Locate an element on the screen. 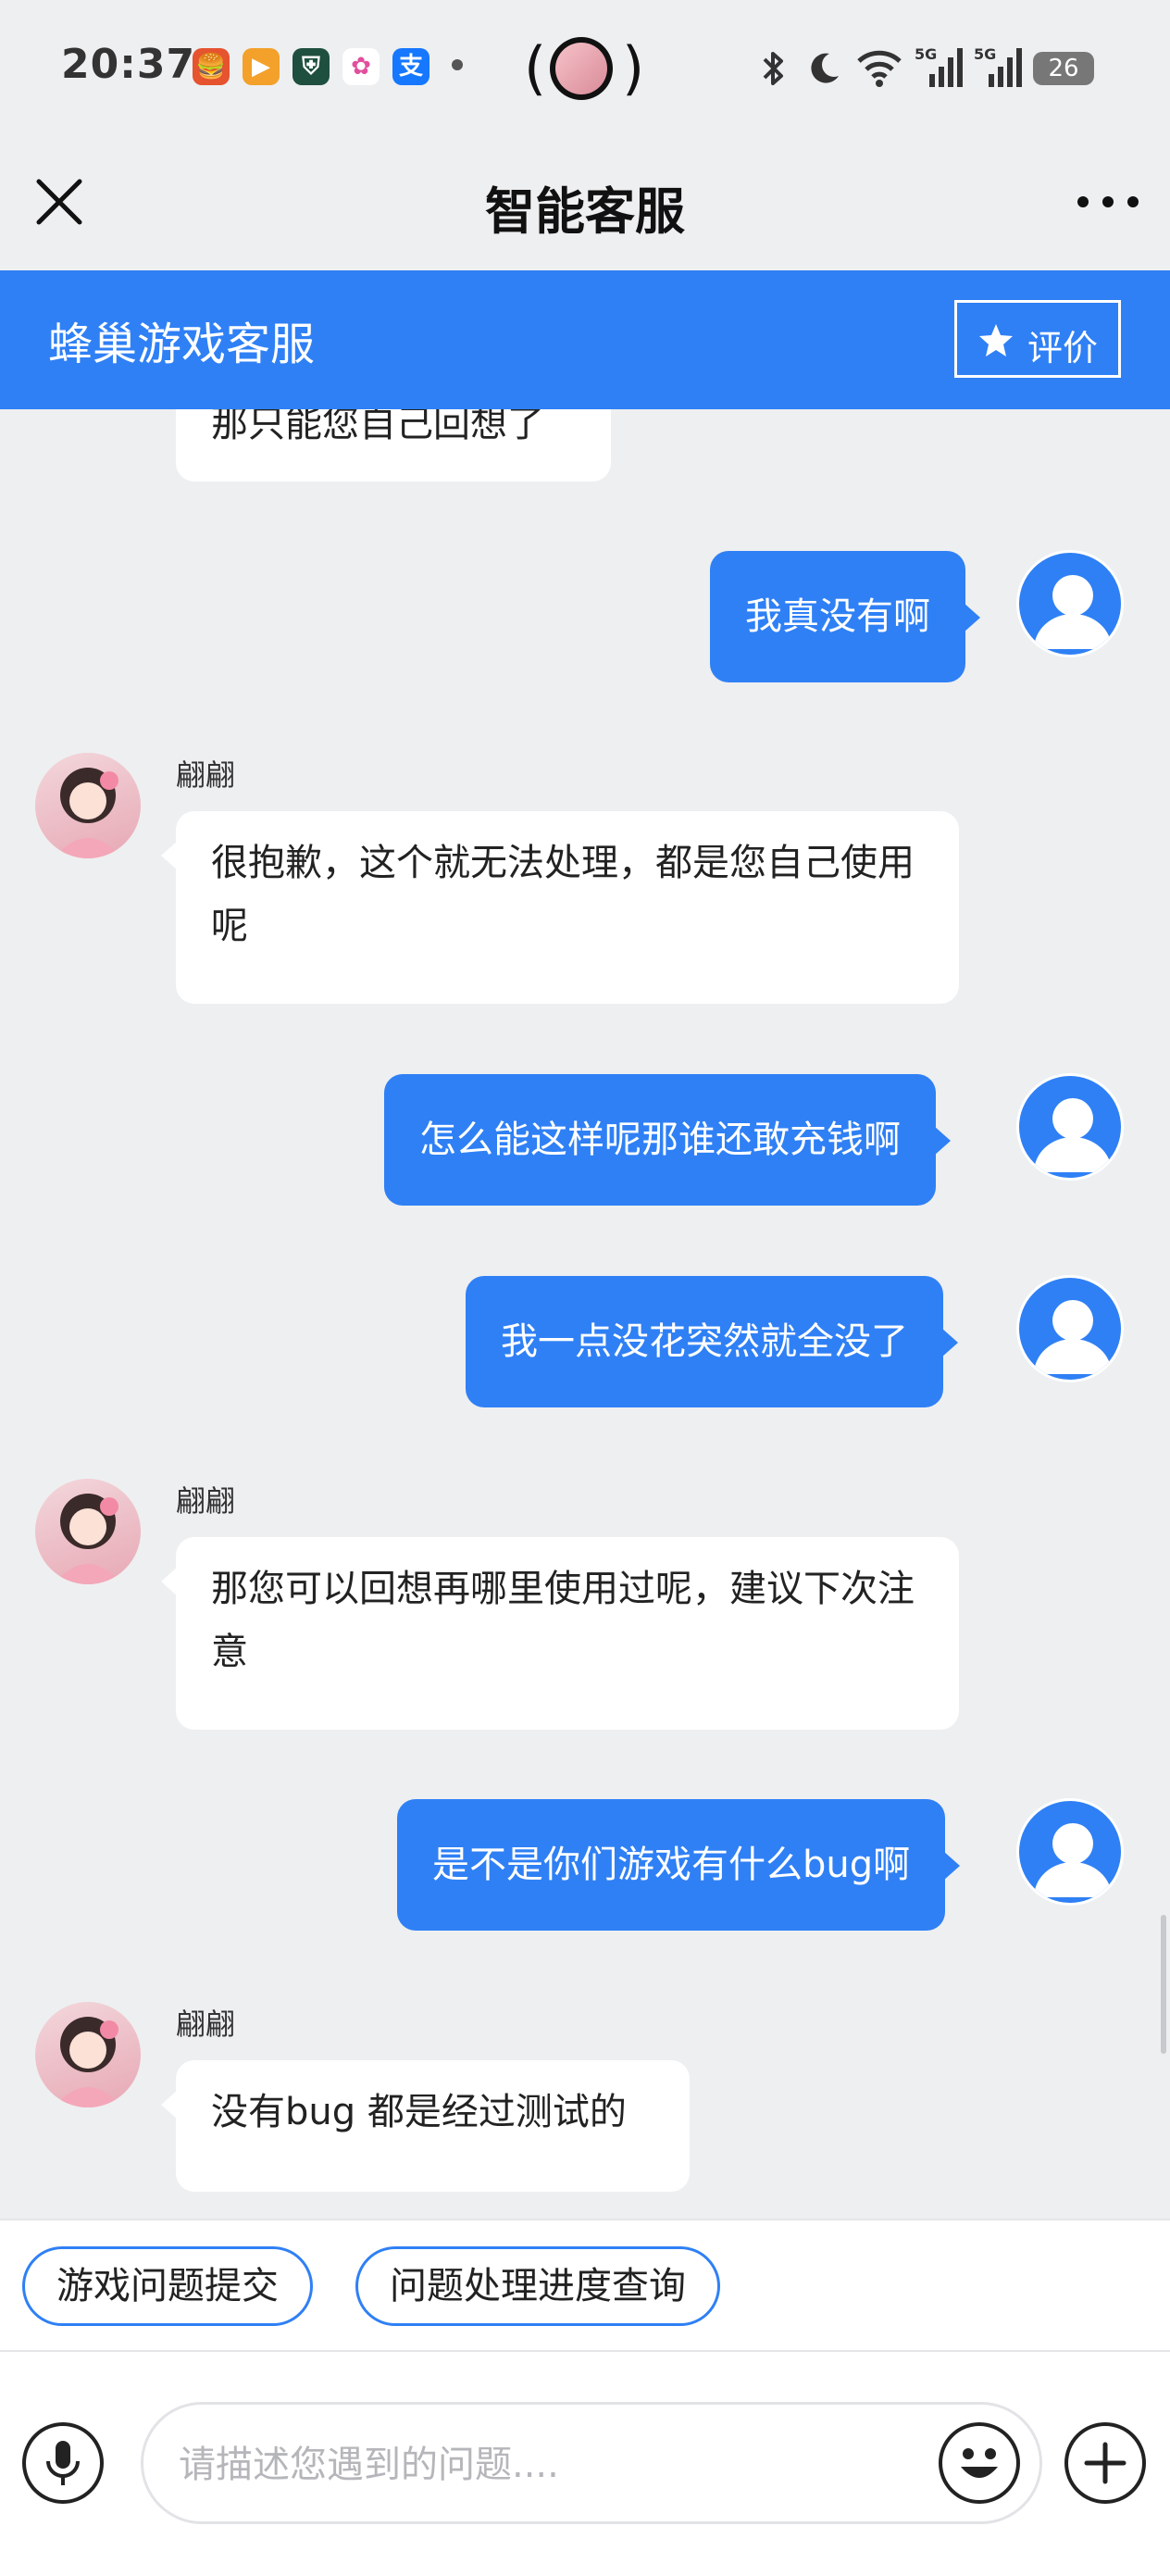 This screenshot has height=2576, width=1170. plus-icon is located at coordinates (1105, 2463).